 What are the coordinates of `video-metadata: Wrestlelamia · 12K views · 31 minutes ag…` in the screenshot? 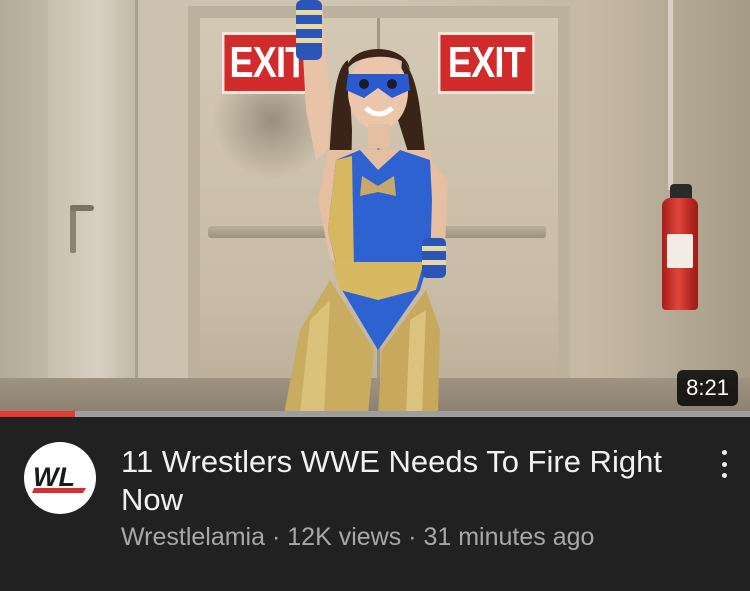 It's located at (421, 537).